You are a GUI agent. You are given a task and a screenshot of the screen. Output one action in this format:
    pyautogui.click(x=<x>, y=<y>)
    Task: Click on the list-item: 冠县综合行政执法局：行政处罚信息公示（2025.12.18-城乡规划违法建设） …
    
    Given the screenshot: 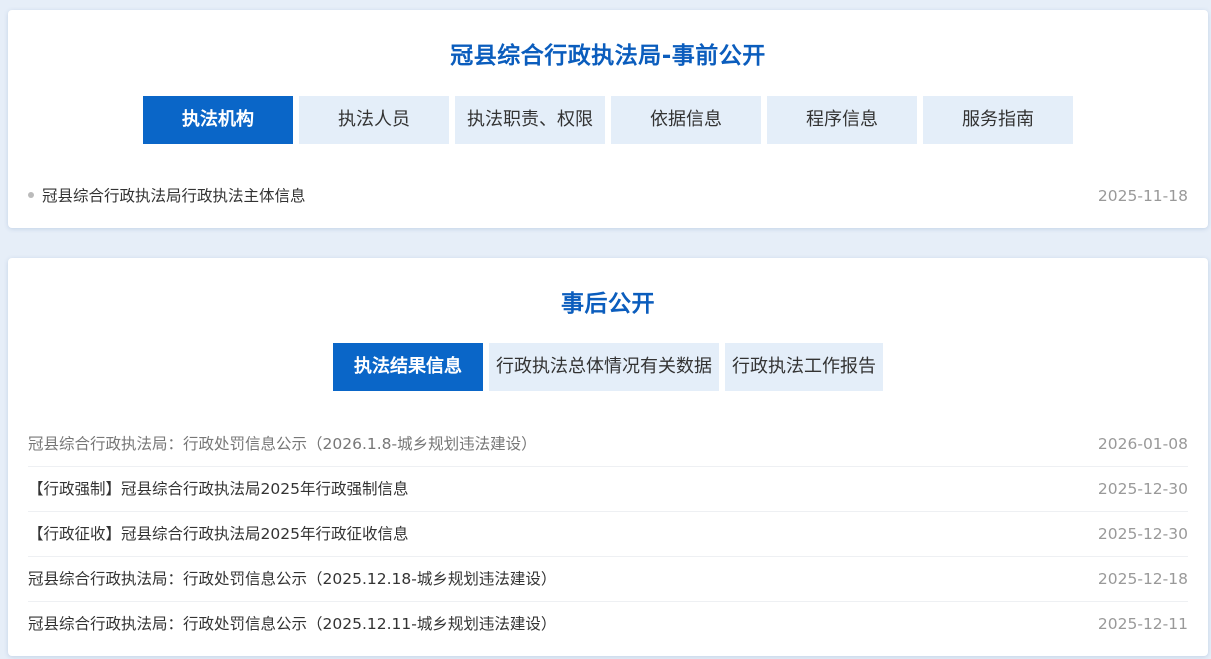 What is the action you would take?
    pyautogui.click(x=608, y=579)
    